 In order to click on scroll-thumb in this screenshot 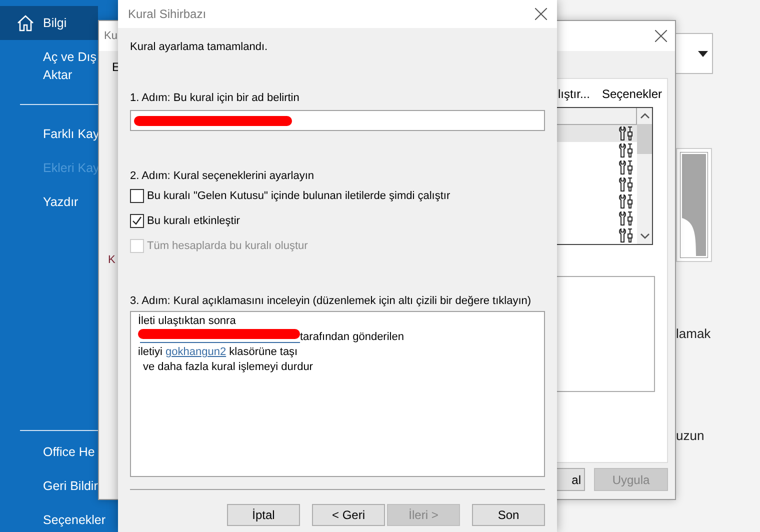, I will do `click(644, 139)`.